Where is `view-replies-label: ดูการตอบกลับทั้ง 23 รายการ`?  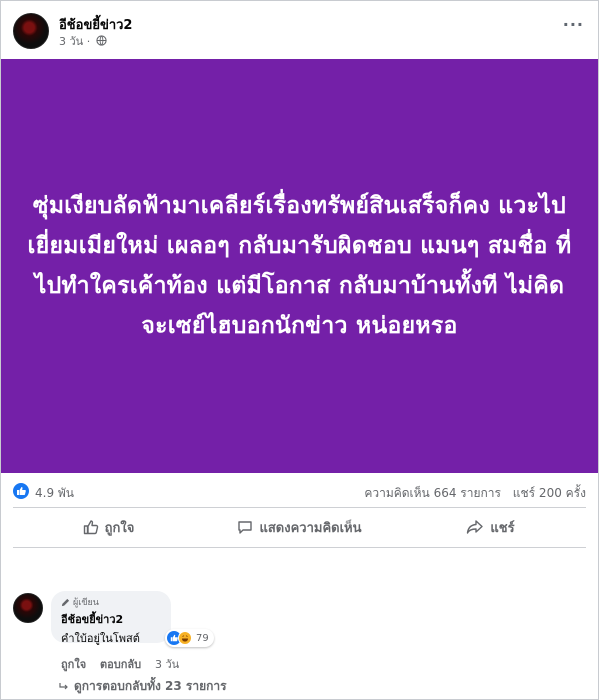
view-replies-label: ดูการตอบกลับทั้ง 23 รายการ is located at coordinates (150, 686).